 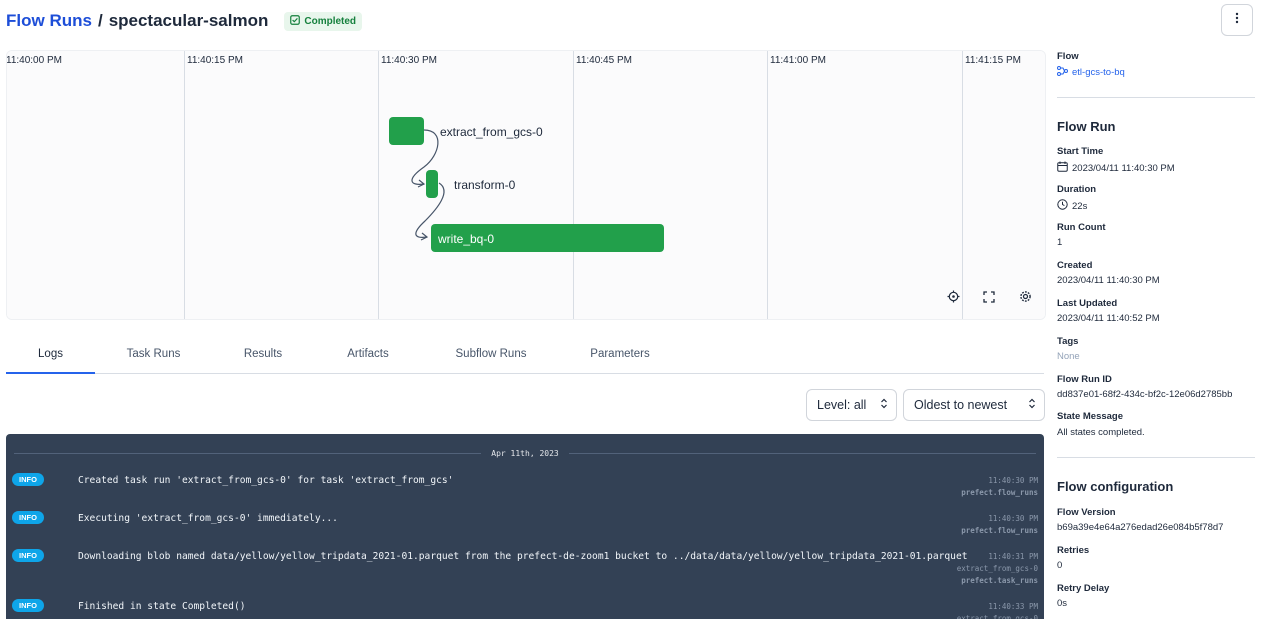 I want to click on timeline-tick-label: 11:40:15 PM, so click(x=215, y=60).